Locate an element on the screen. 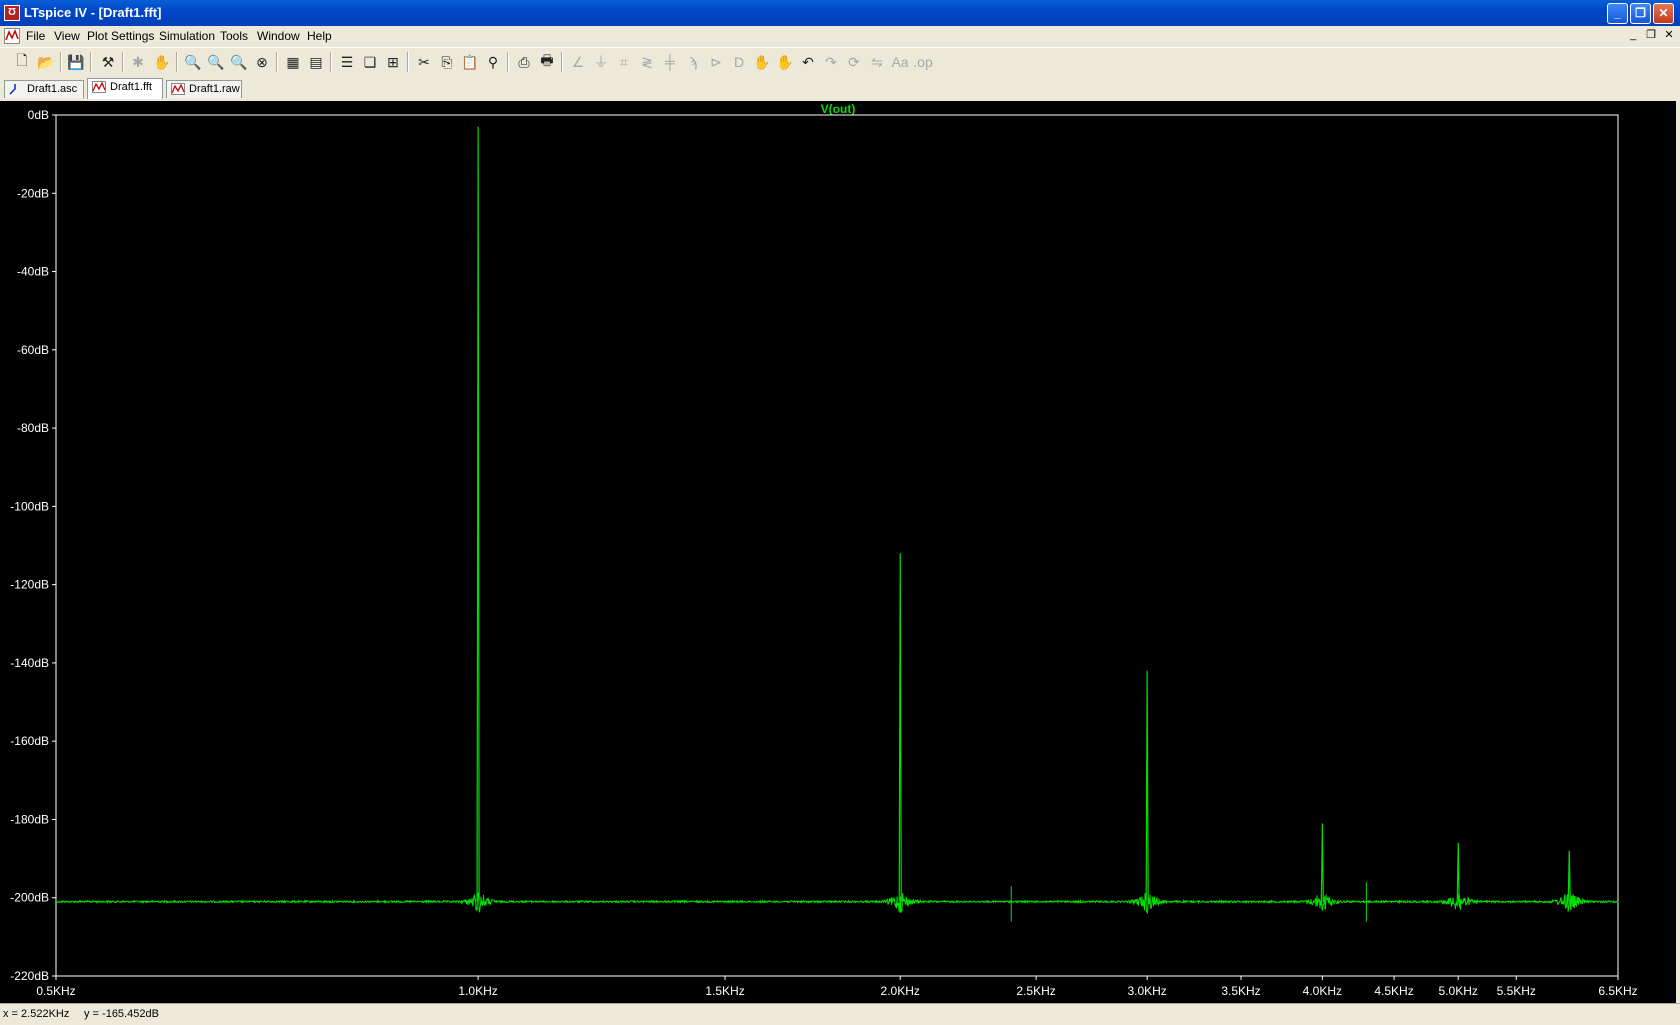 The width and height of the screenshot is (1680, 1025). schematic-icon is located at coordinates (12, 89).